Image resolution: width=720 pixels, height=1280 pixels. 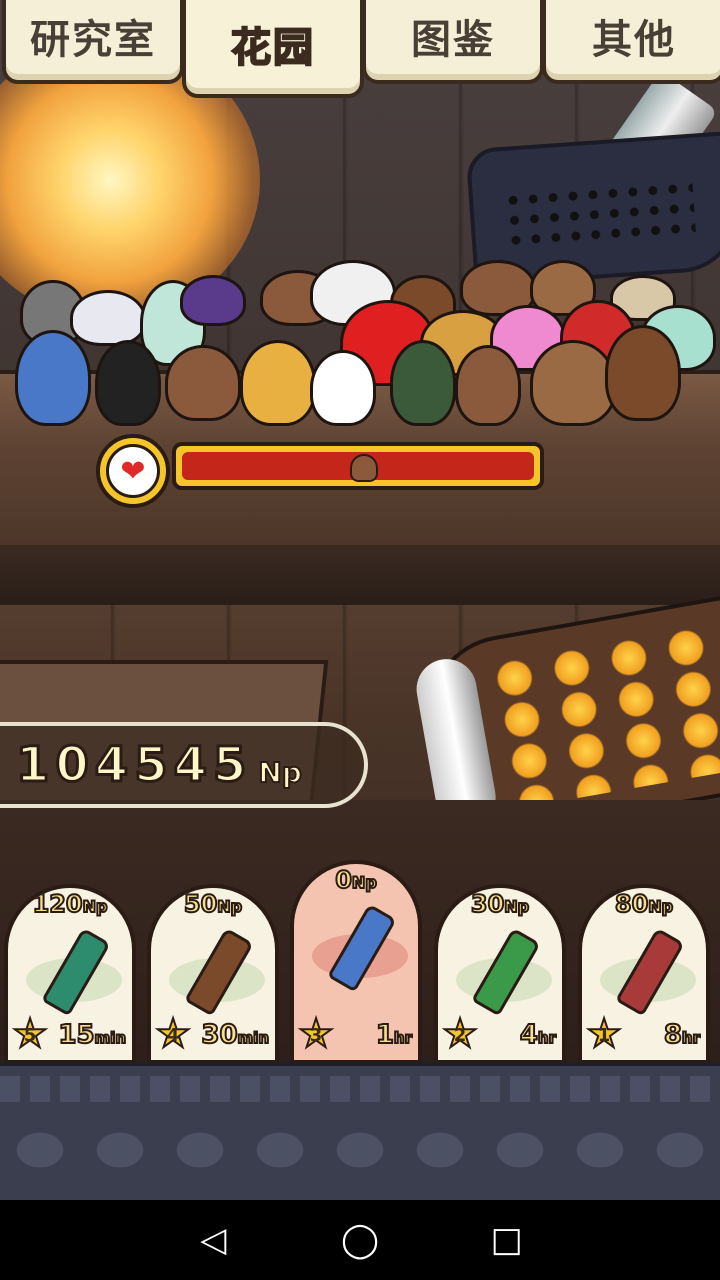 I want to click on mushroom-marker-icon, so click(x=364, y=468).